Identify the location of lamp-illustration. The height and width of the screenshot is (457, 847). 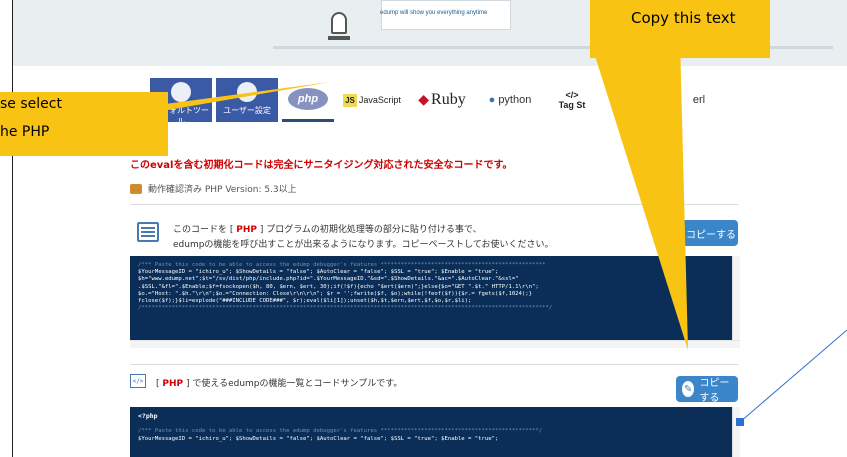
(339, 23).